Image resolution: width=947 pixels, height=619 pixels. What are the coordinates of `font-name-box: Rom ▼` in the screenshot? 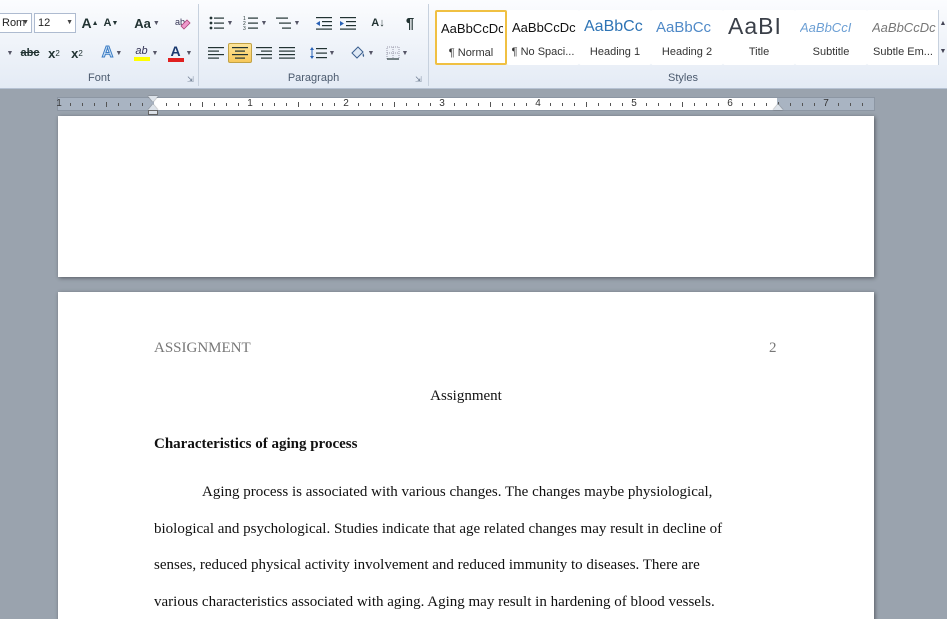 It's located at (16, 23).